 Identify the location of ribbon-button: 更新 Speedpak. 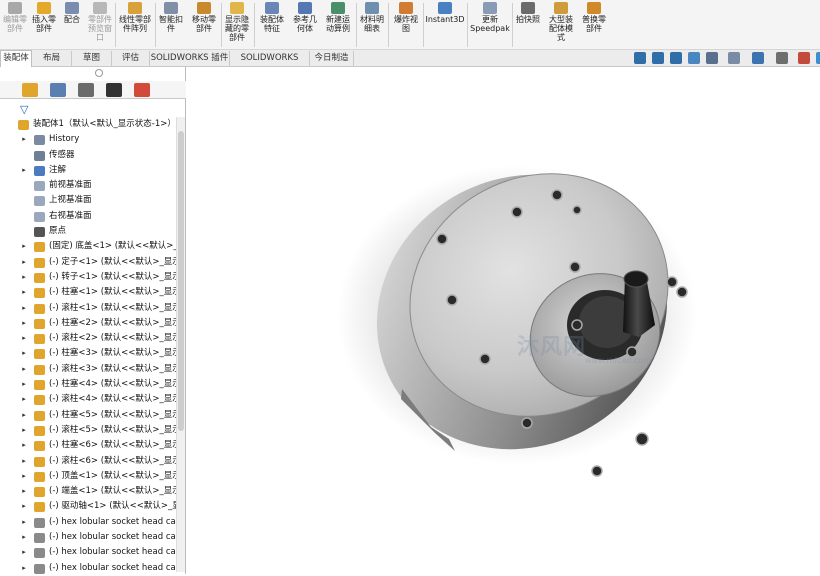
(490, 25).